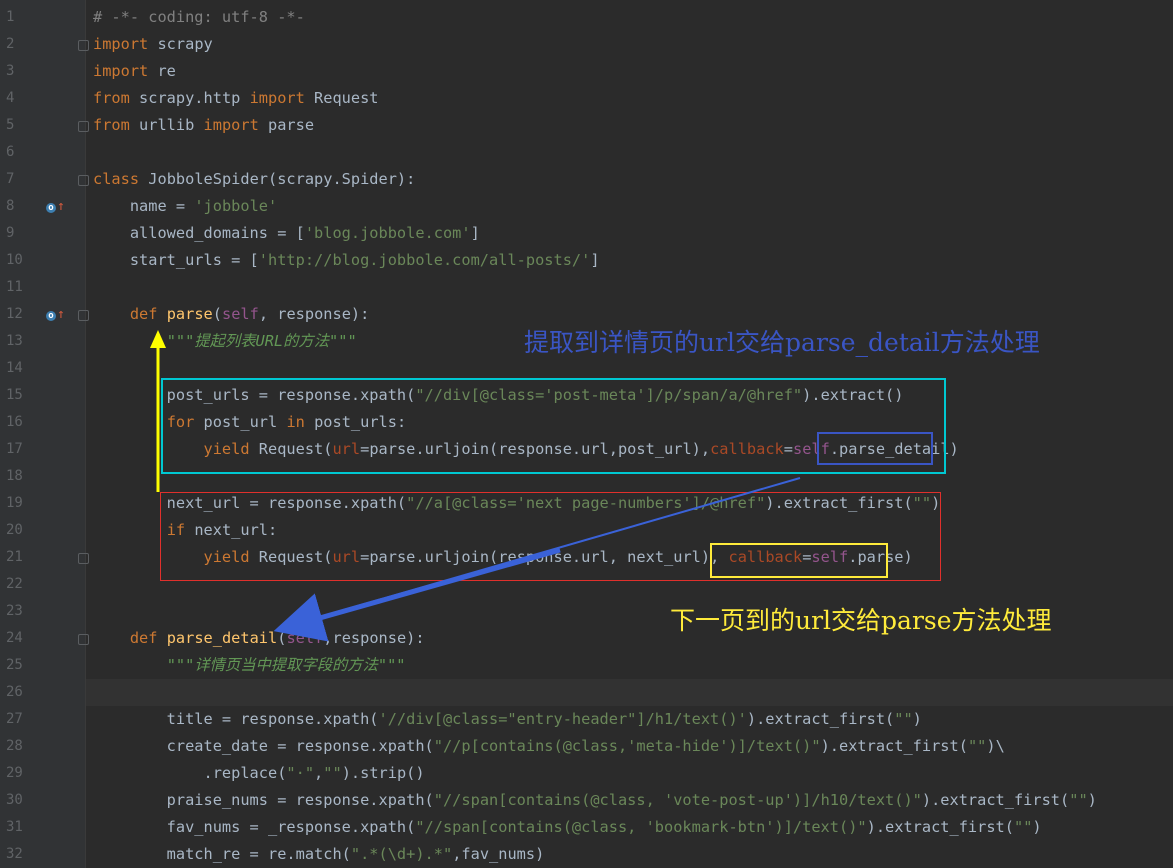 The image size is (1173, 868). What do you see at coordinates (14, 719) in the screenshot?
I see `line-number: 27` at bounding box center [14, 719].